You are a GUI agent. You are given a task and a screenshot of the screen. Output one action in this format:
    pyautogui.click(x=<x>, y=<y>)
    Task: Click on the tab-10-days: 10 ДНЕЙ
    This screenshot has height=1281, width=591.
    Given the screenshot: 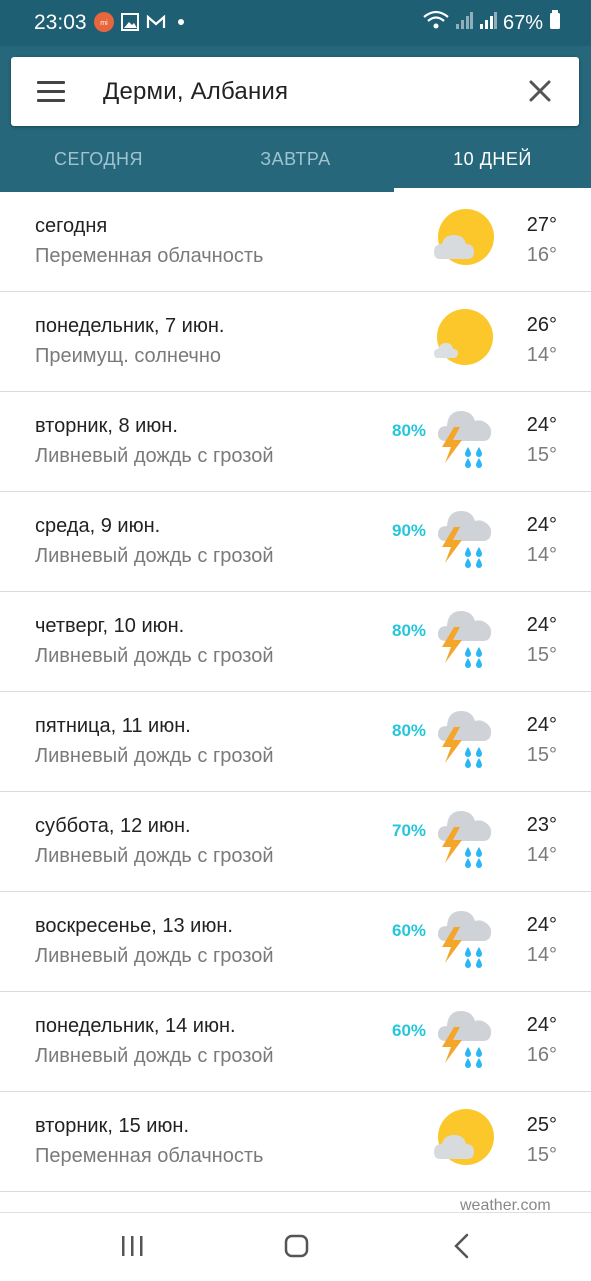 What is the action you would take?
    pyautogui.click(x=492, y=167)
    